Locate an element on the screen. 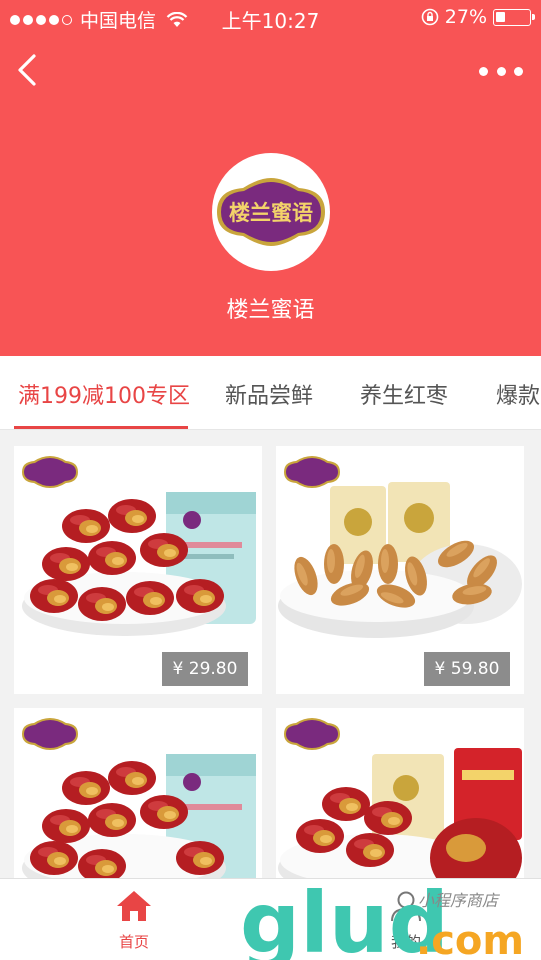 The height and width of the screenshot is (960, 541). battery-percent: 27% is located at coordinates (465, 17).